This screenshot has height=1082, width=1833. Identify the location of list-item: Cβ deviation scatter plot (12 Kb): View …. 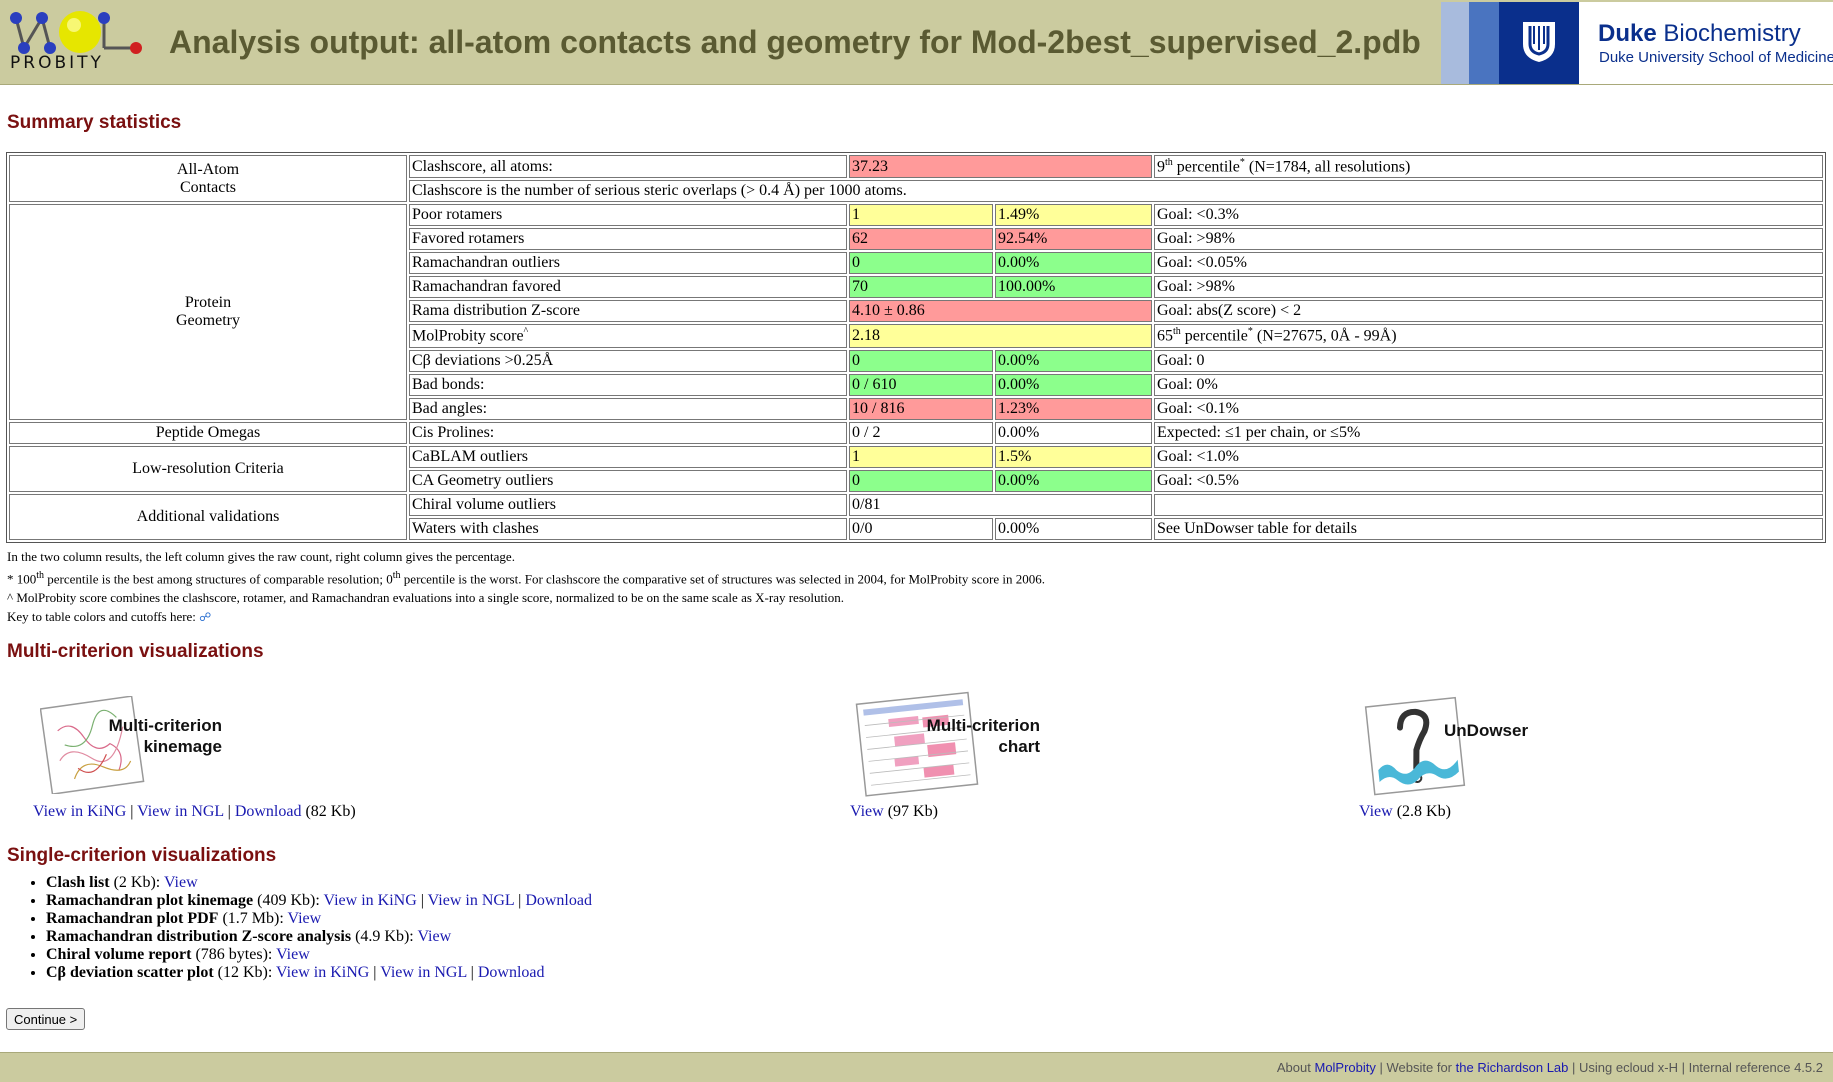
(319, 973).